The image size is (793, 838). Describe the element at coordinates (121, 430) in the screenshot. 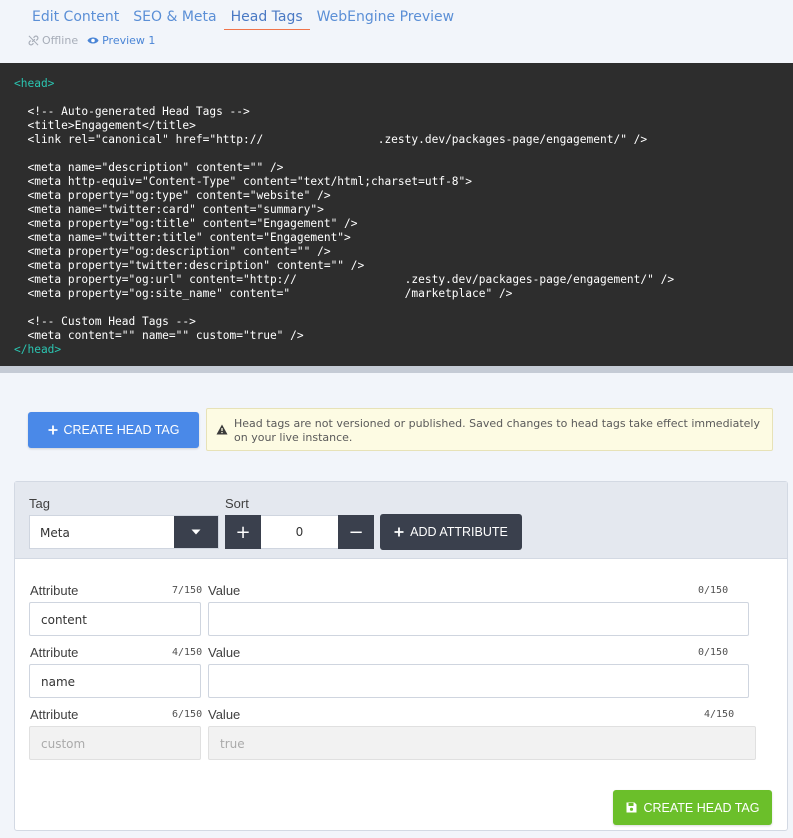

I see `create-head-tag-label: CREATE HEAD TAG` at that location.